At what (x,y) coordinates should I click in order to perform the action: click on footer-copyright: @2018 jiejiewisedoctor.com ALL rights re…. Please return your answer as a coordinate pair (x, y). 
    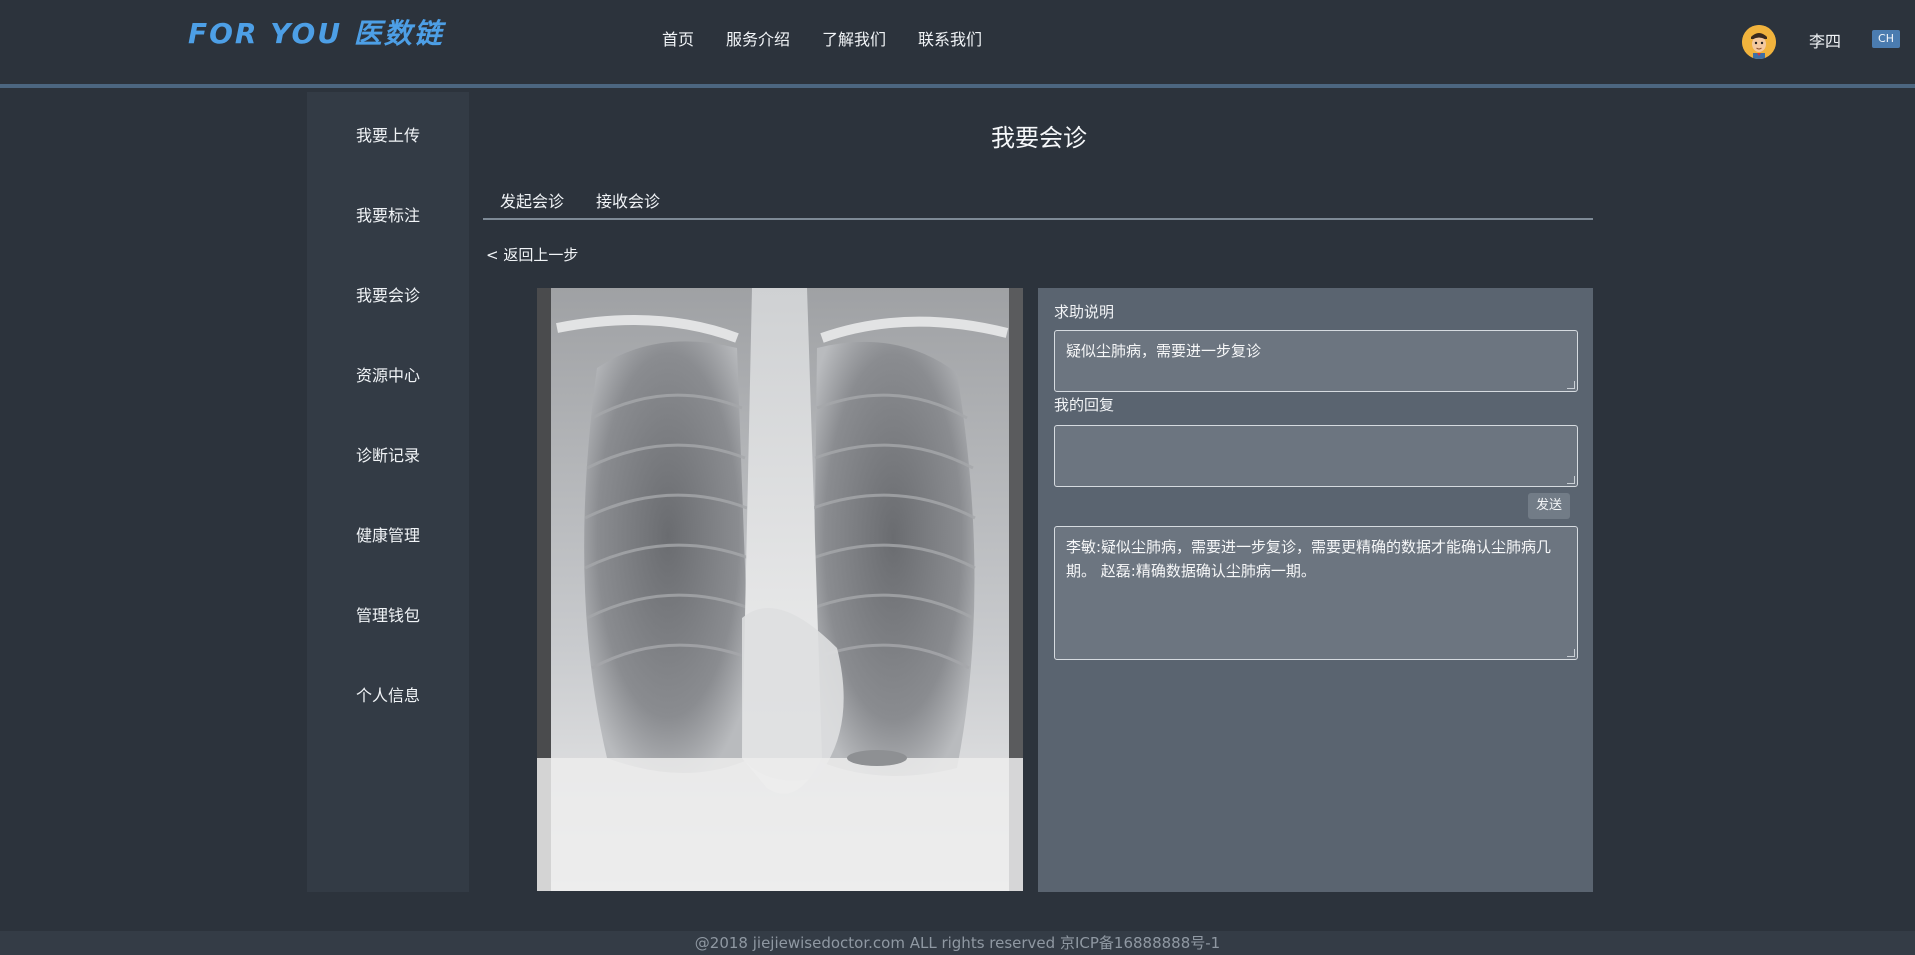
    Looking at the image, I should click on (957, 943).